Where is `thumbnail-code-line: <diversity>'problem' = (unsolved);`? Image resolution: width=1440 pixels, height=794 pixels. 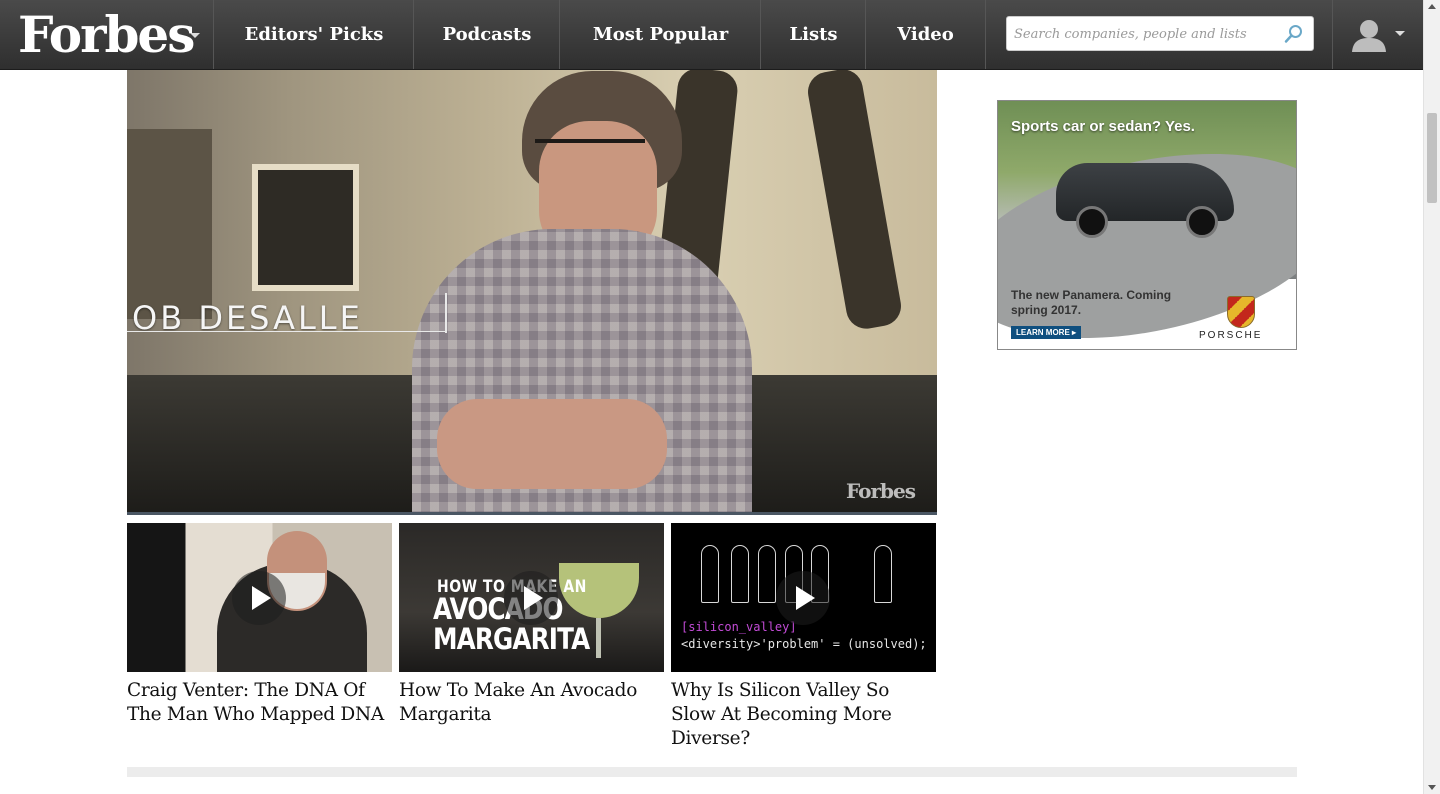
thumbnail-code-line: <diversity>'problem' = (unsolved); is located at coordinates (804, 644).